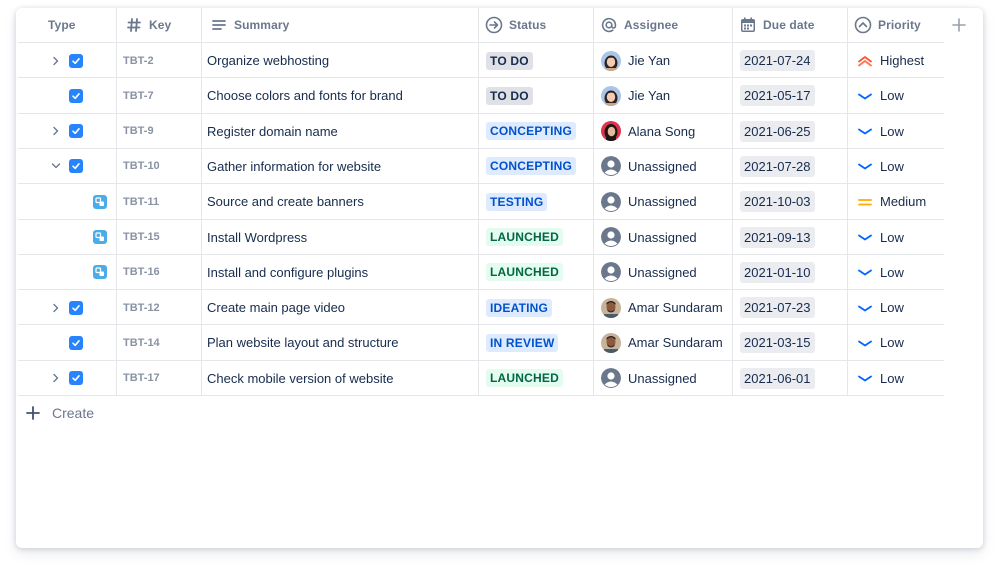 The image size is (999, 574). I want to click on due-date-cell: 2021-07-28, so click(790, 166).